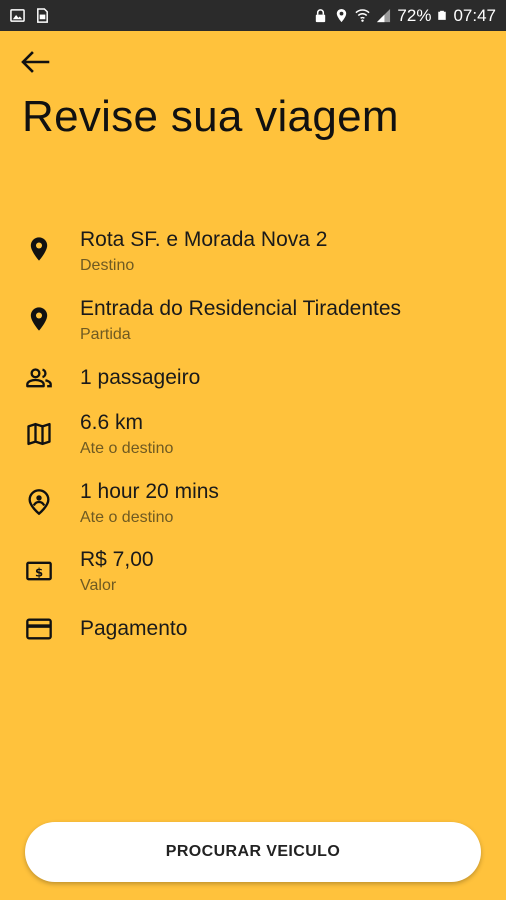 The width and height of the screenshot is (506, 900). Describe the element at coordinates (384, 15) in the screenshot. I see `signal-icon` at that location.